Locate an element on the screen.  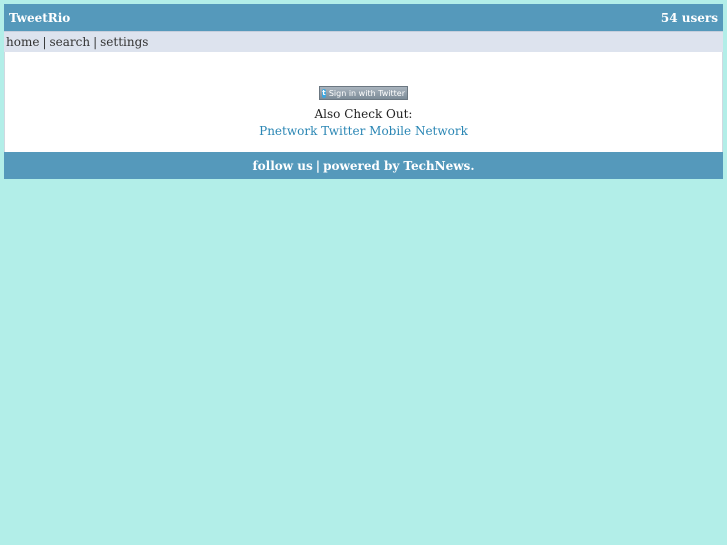
twitter-bird-icon: t is located at coordinates (324, 93).